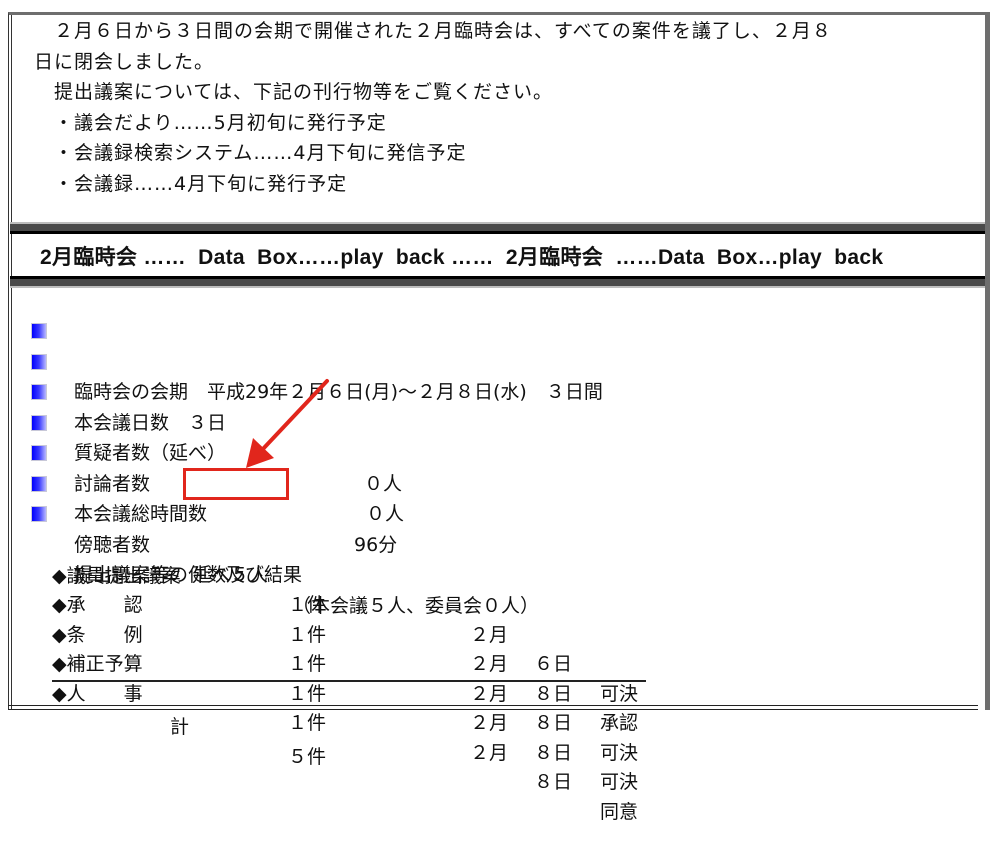 The height and width of the screenshot is (857, 1002). Describe the element at coordinates (166, 542) in the screenshot. I see `stat-proposals-heading: 提出議案等の件数及び結果` at that location.